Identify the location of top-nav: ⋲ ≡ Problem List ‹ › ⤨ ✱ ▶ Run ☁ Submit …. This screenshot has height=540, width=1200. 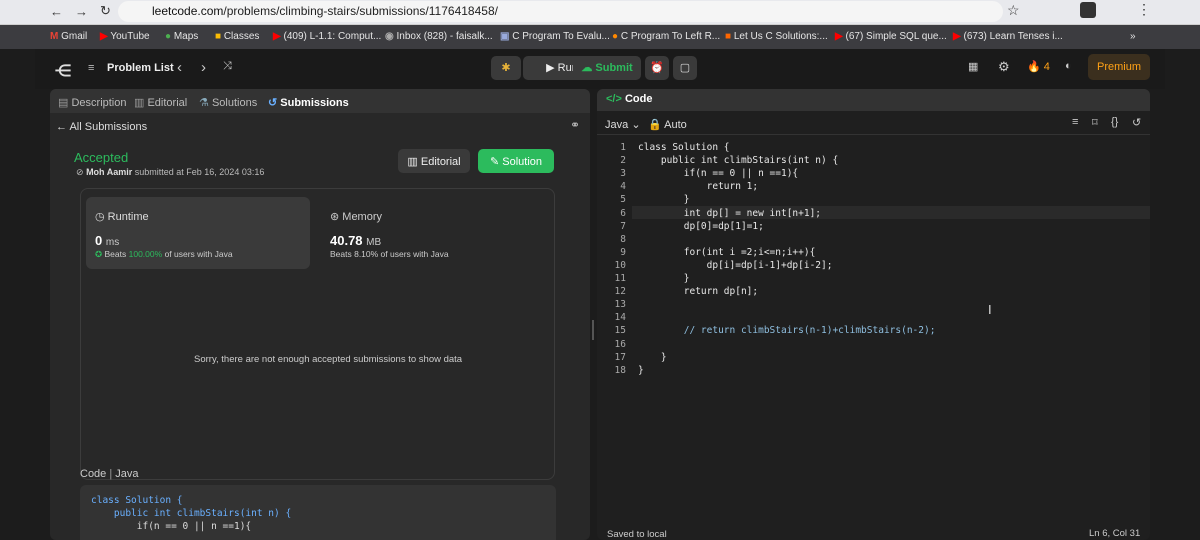
(600, 69).